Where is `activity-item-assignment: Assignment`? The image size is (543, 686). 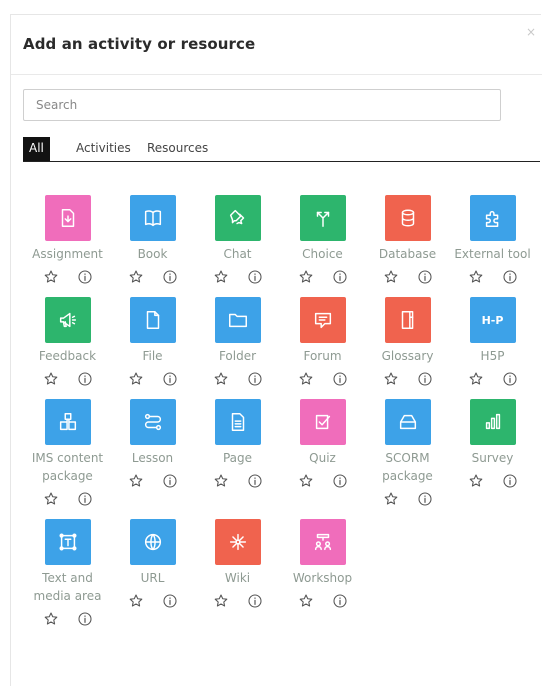
activity-item-assignment: Assignment is located at coordinates (67, 241).